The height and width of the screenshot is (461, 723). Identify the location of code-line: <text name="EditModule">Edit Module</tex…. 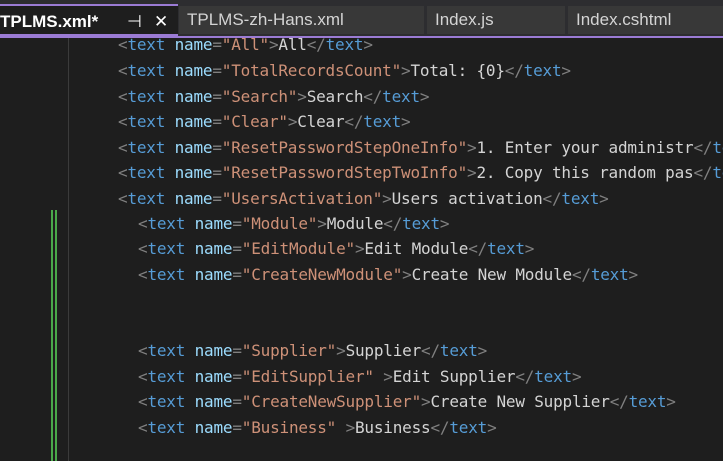
(336, 248).